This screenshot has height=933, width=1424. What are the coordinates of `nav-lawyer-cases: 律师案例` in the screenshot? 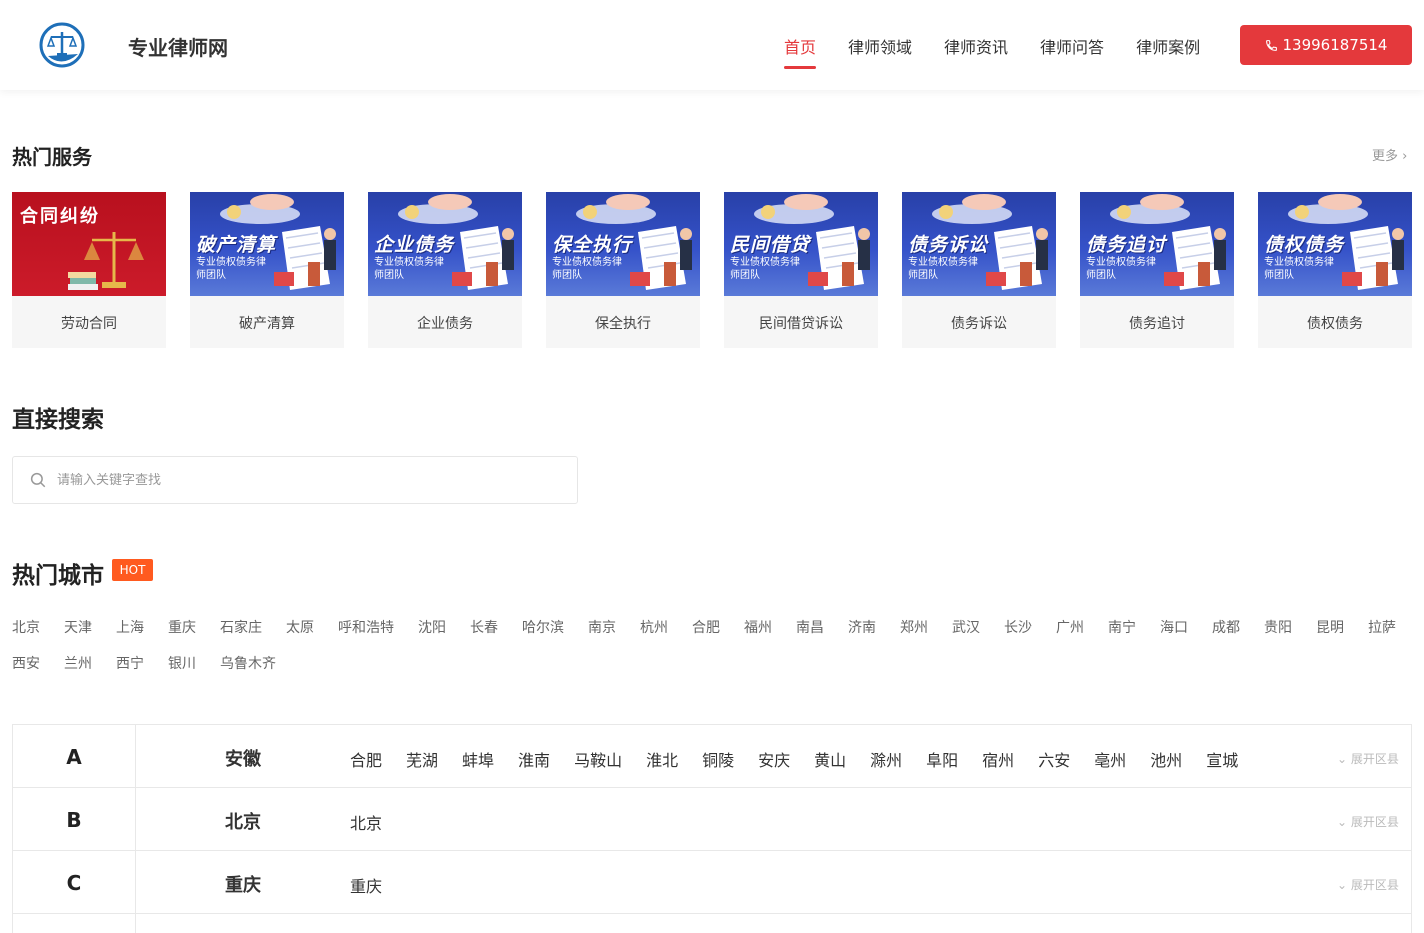 It's located at (1168, 52).